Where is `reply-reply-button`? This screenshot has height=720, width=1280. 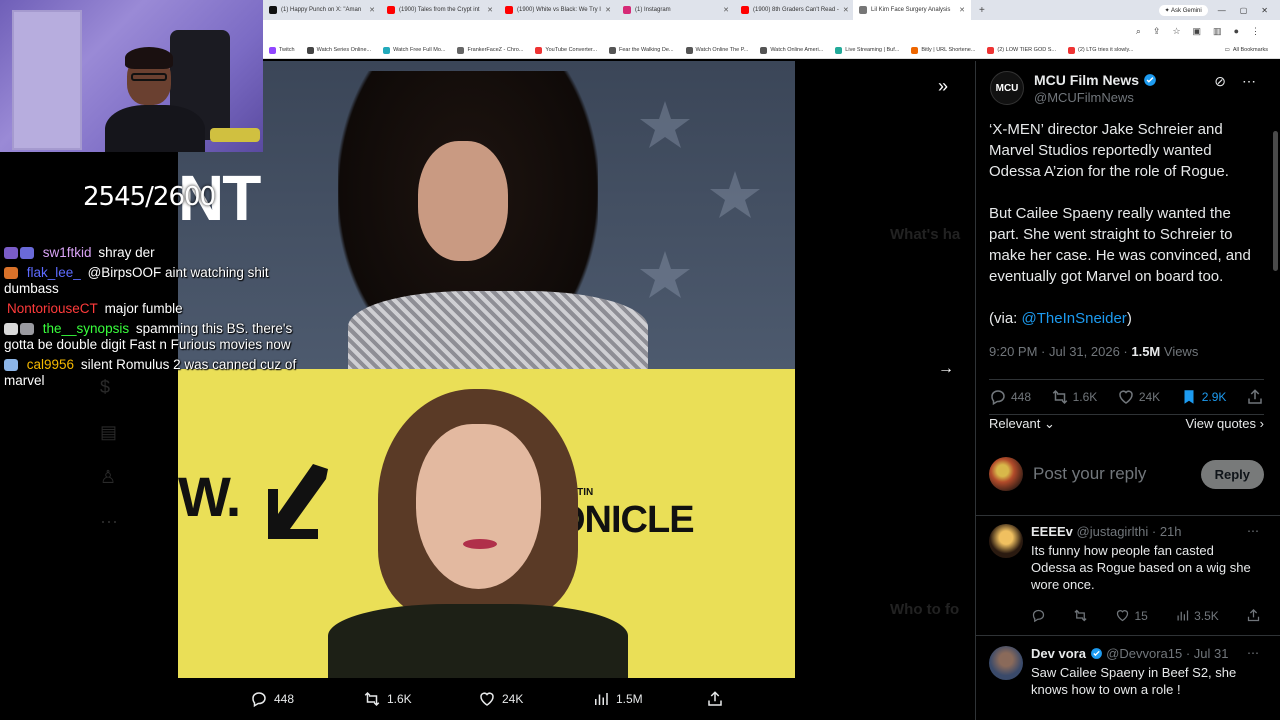 reply-reply-button is located at coordinates (1038, 615).